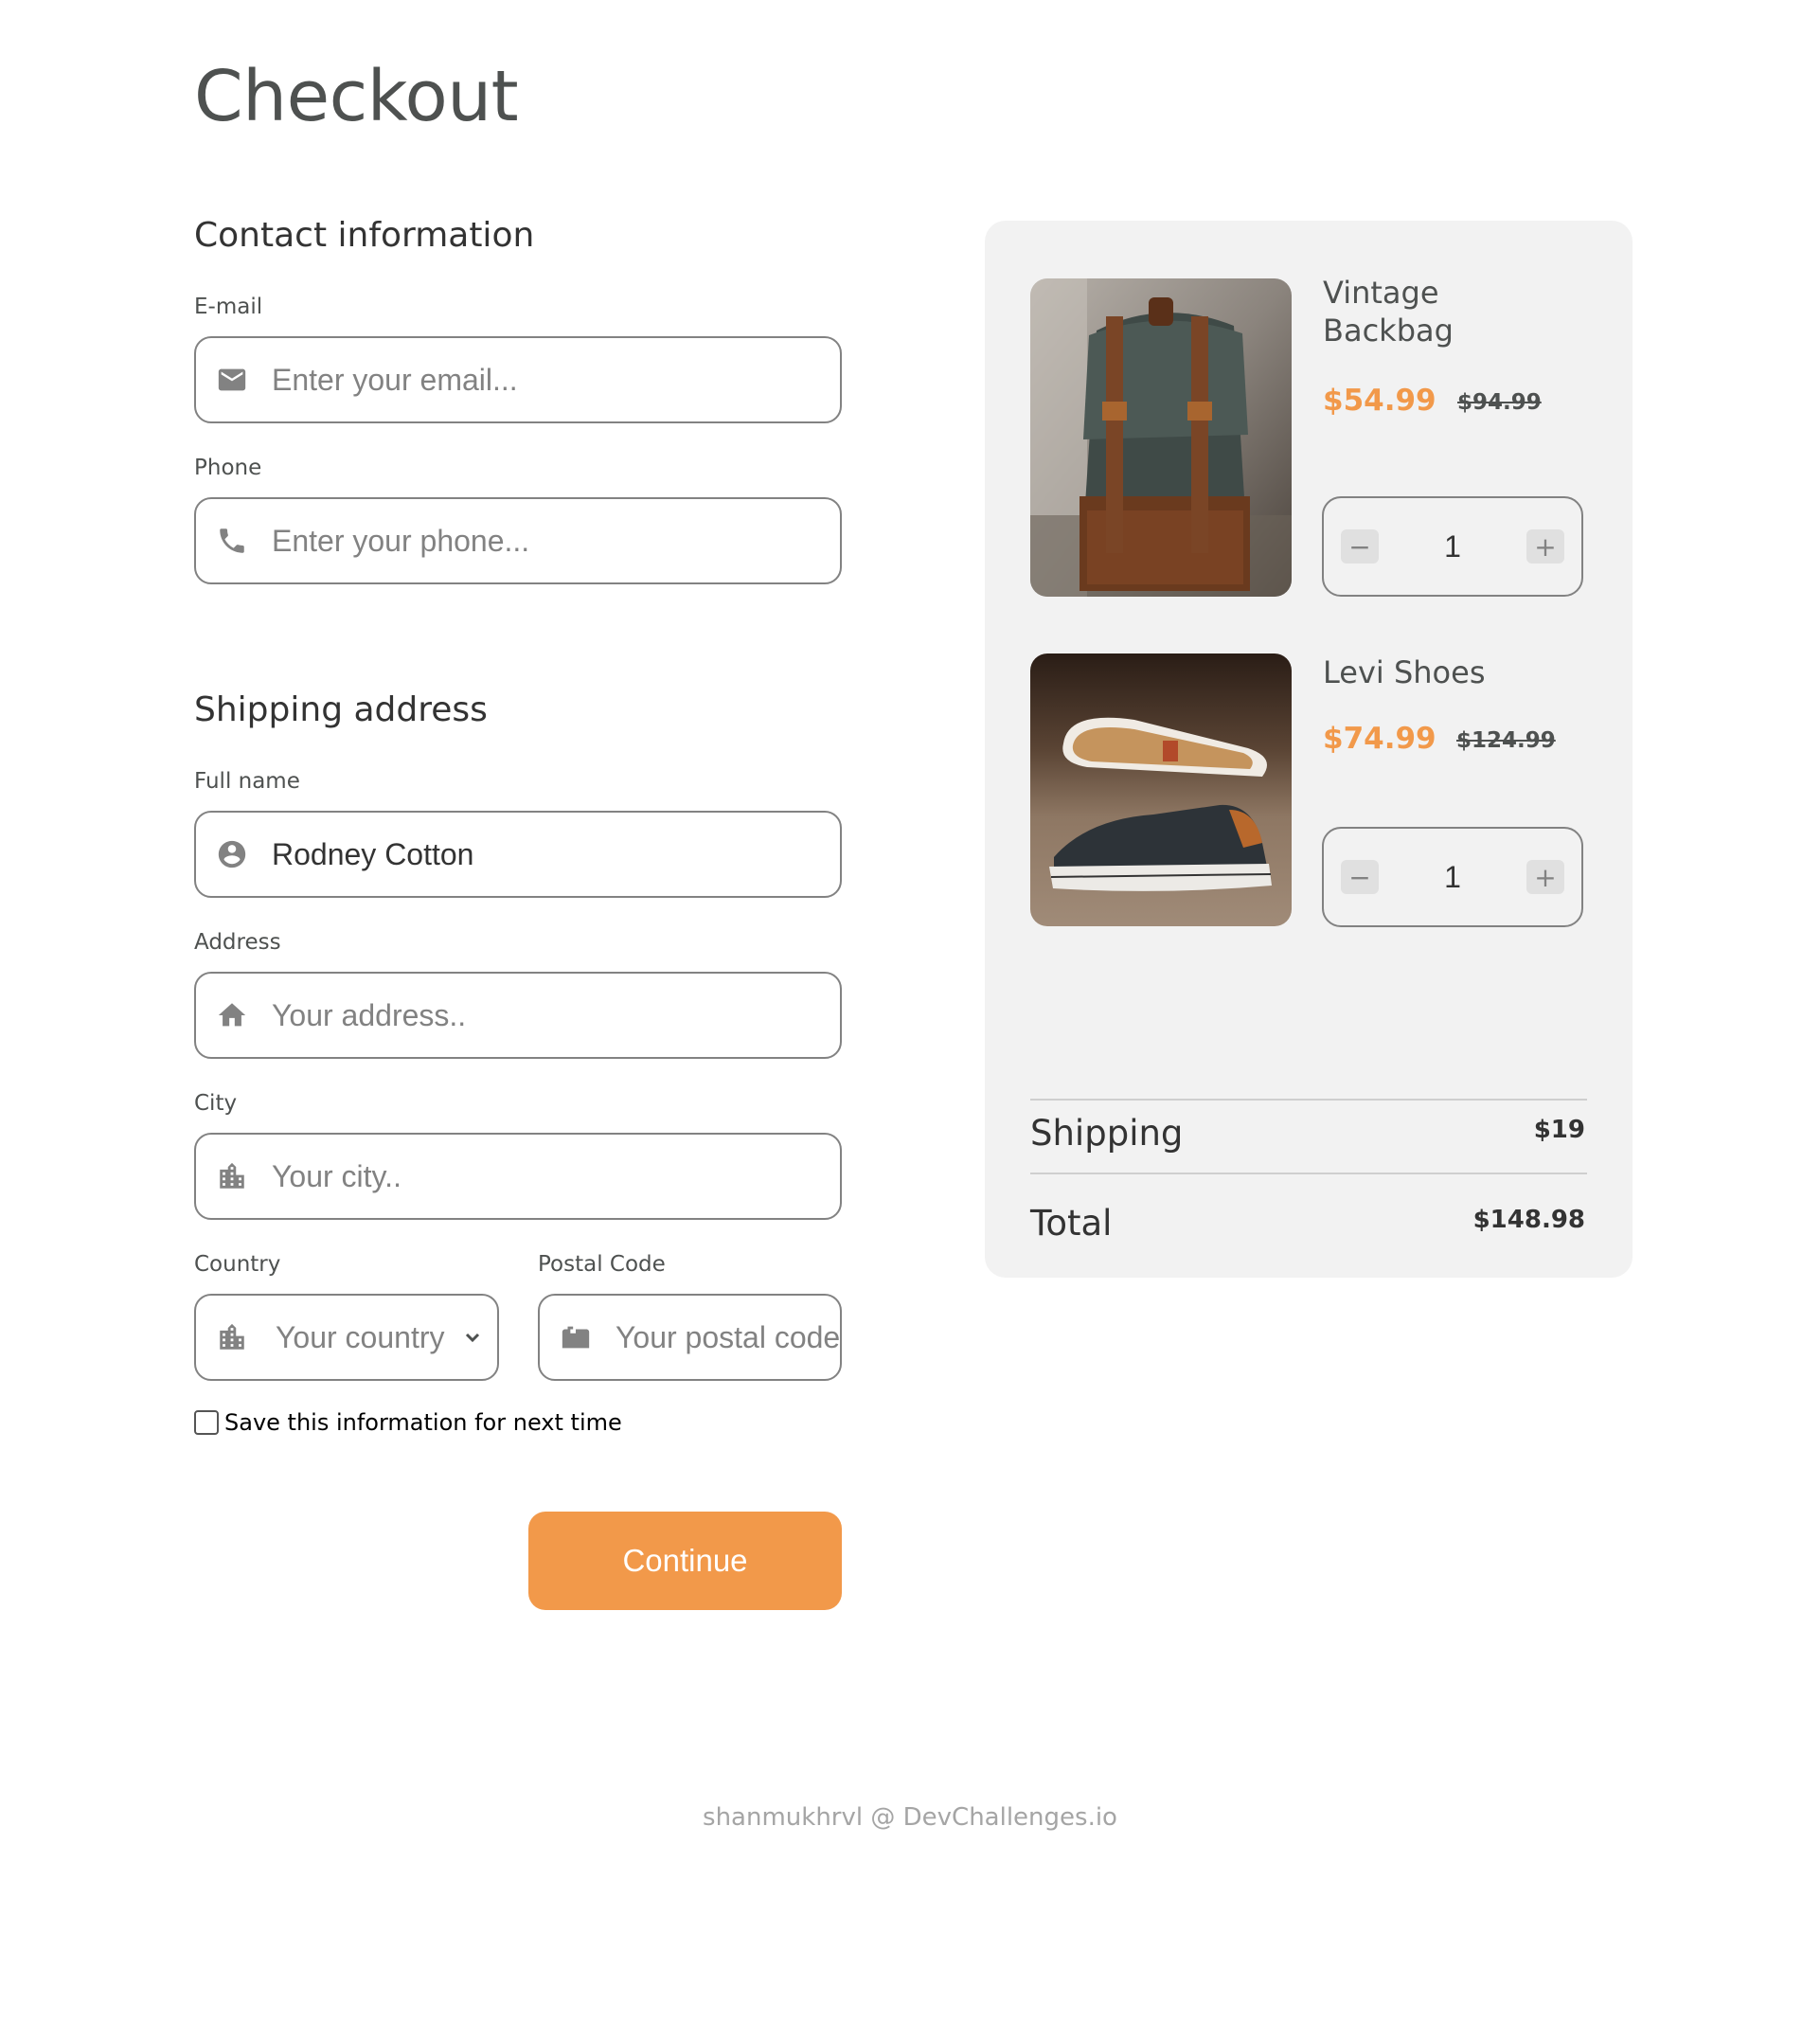 The width and height of the screenshot is (1820, 2023). I want to click on save-info-label: Save this information for next time, so click(423, 1422).